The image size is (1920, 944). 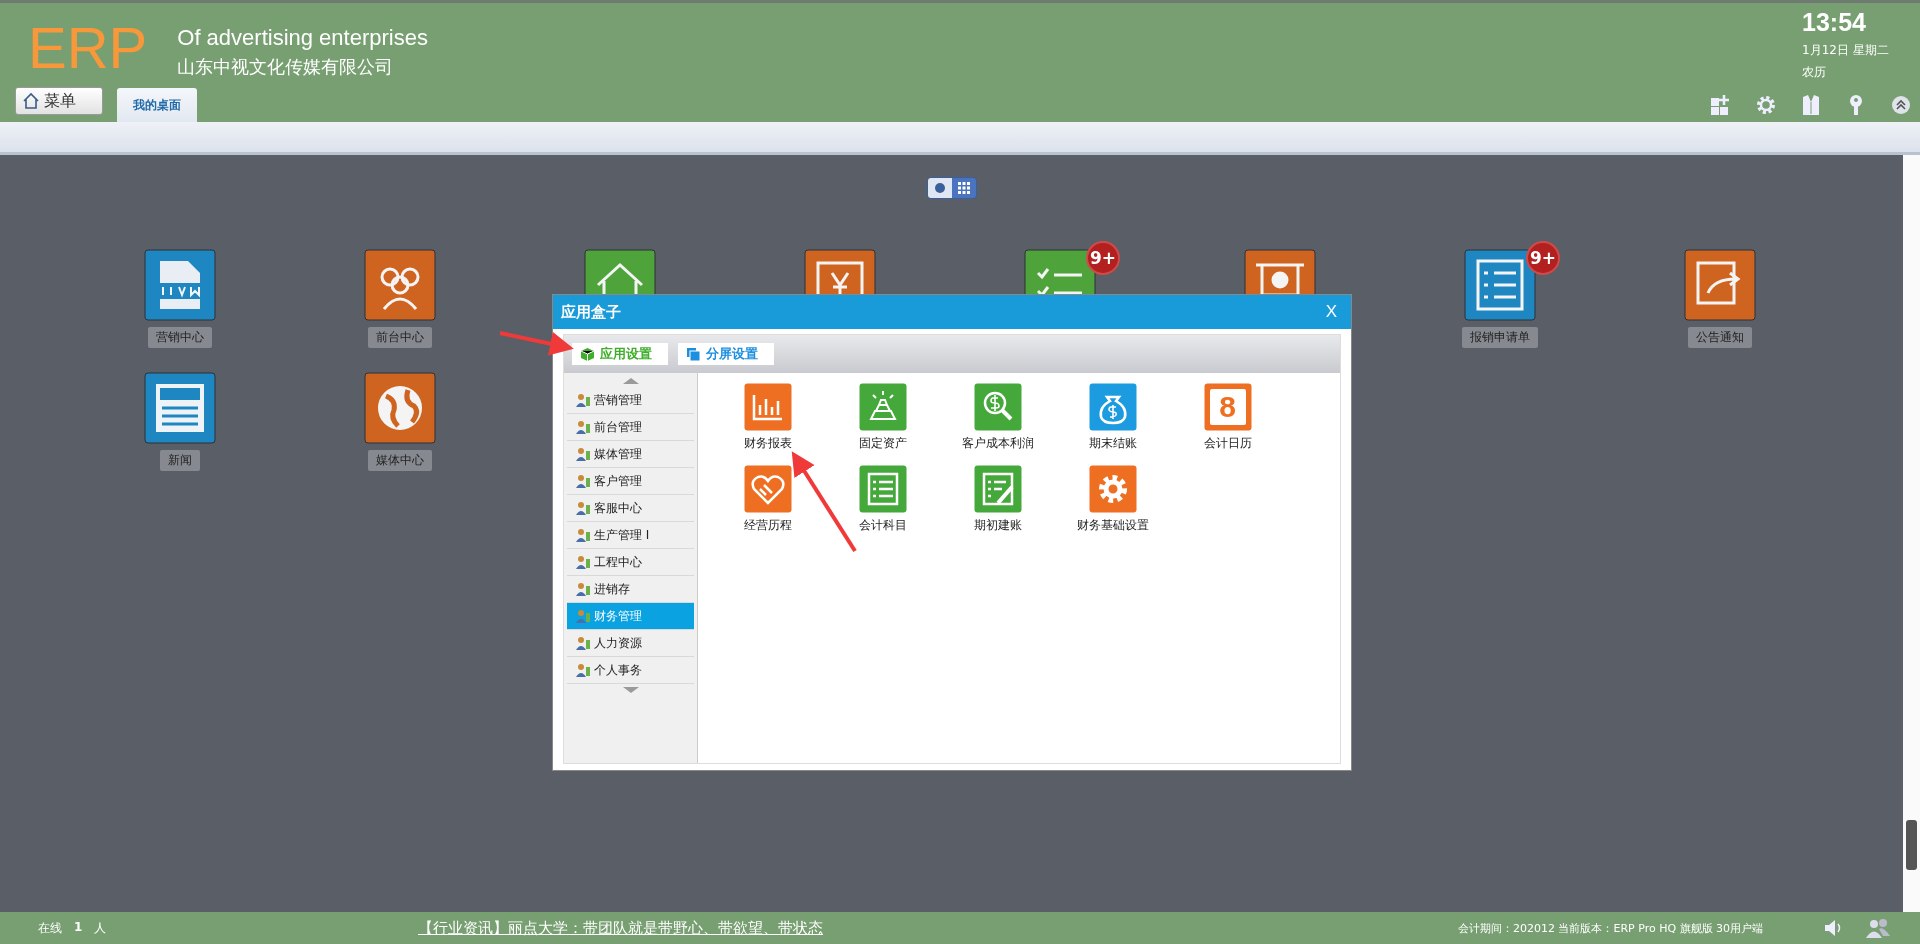 What do you see at coordinates (951, 188) in the screenshot?
I see `view-toggle` at bounding box center [951, 188].